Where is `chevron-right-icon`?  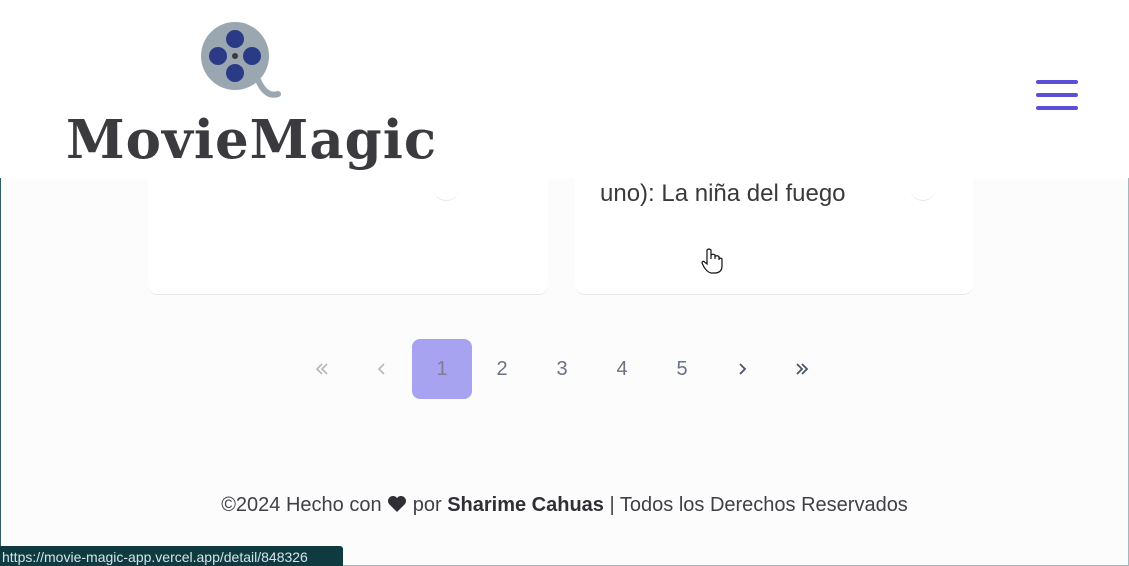
chevron-right-icon is located at coordinates (743, 369).